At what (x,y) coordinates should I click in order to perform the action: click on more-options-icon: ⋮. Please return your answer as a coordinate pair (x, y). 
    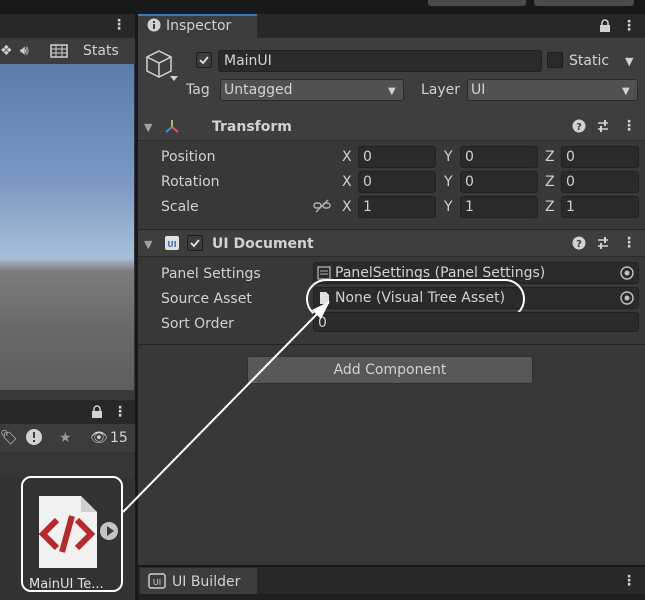
    Looking at the image, I should click on (629, 581).